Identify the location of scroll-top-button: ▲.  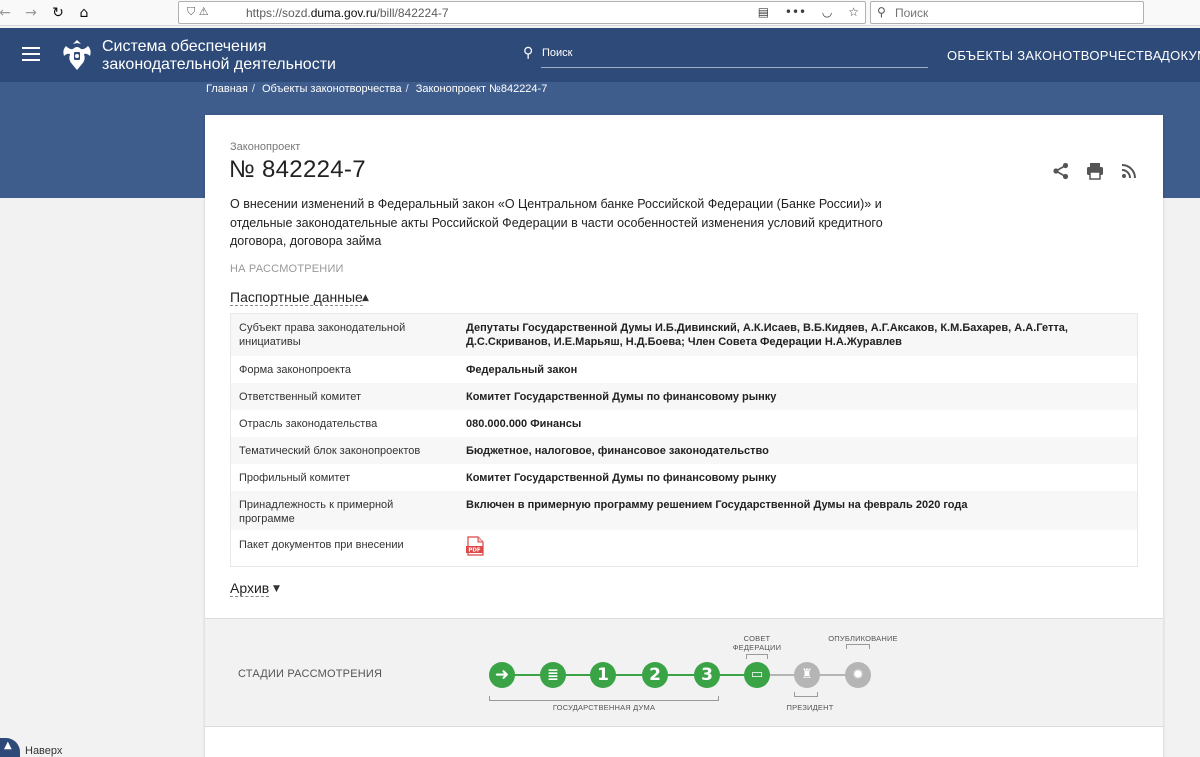
(10, 747).